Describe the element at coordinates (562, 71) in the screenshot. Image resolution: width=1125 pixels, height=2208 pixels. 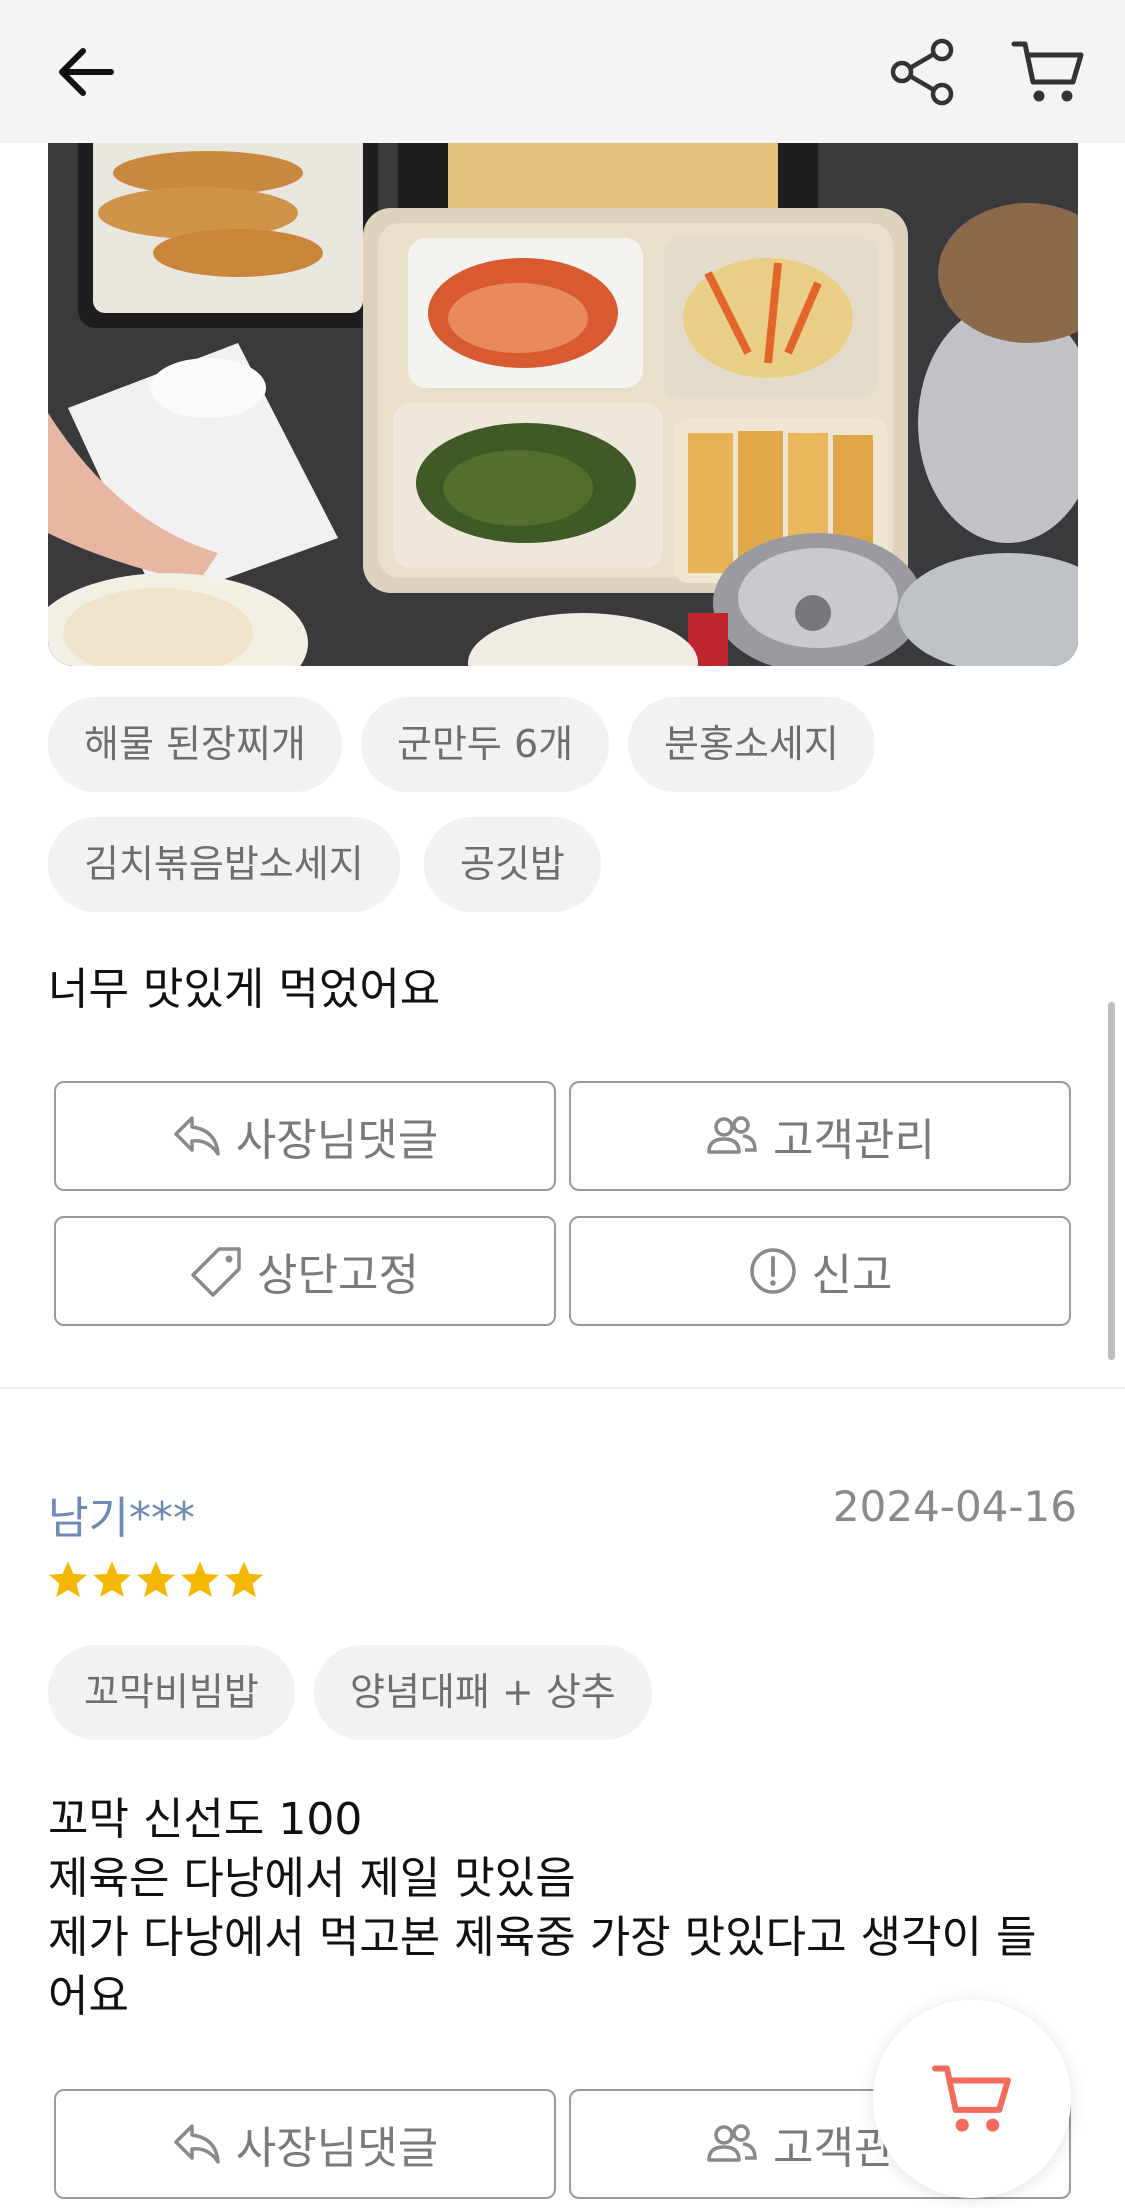
I see `top-app-bar` at that location.